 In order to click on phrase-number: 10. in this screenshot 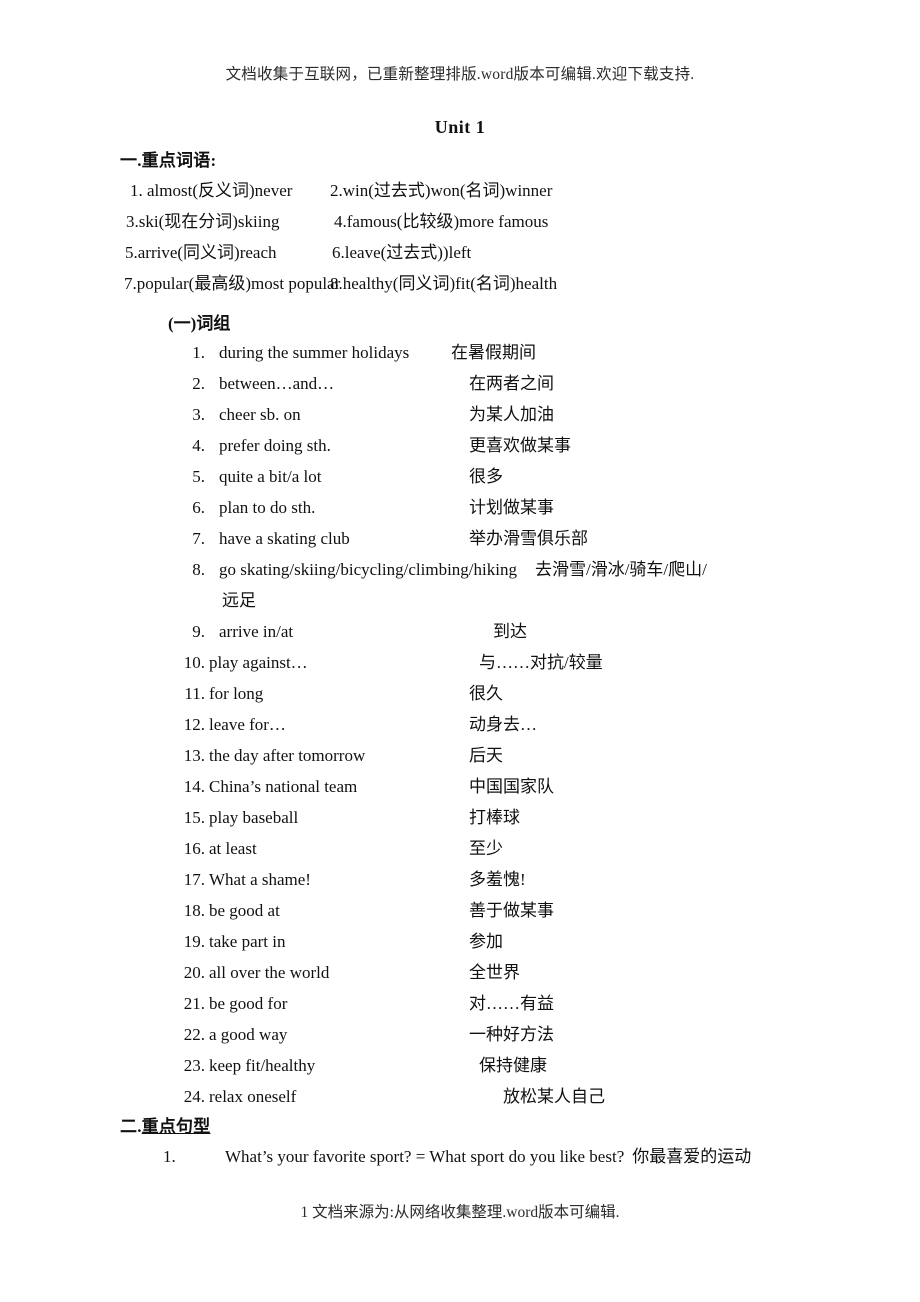, I will do `click(194, 662)`.